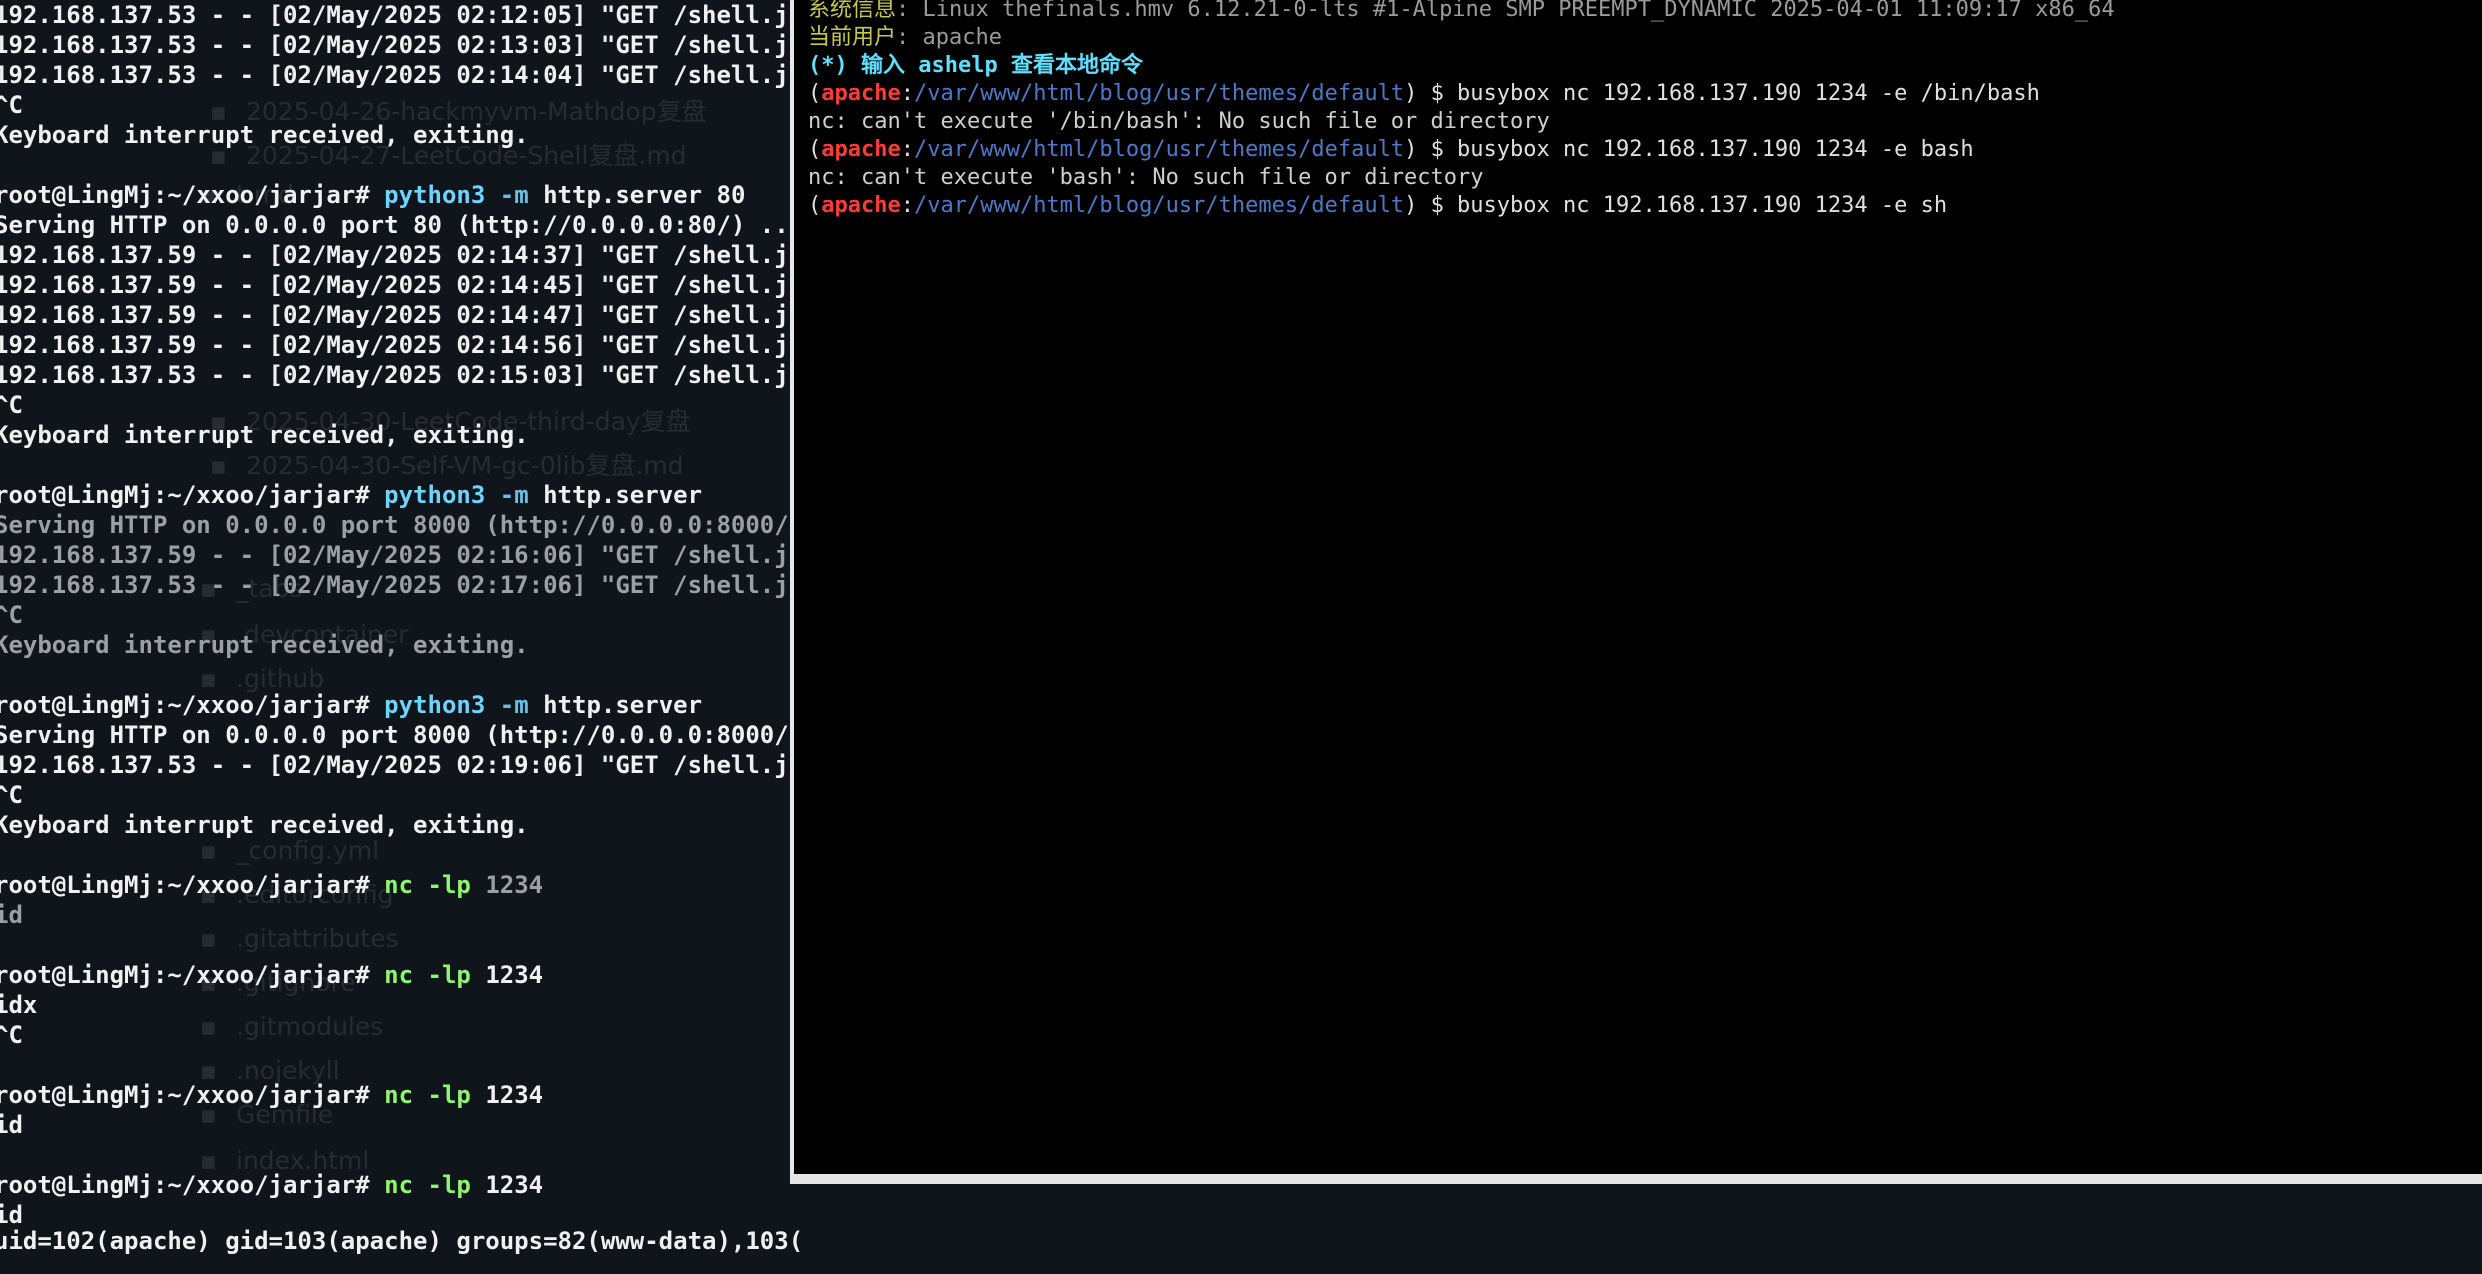  I want to click on command-args: http.server 80, so click(644, 195).